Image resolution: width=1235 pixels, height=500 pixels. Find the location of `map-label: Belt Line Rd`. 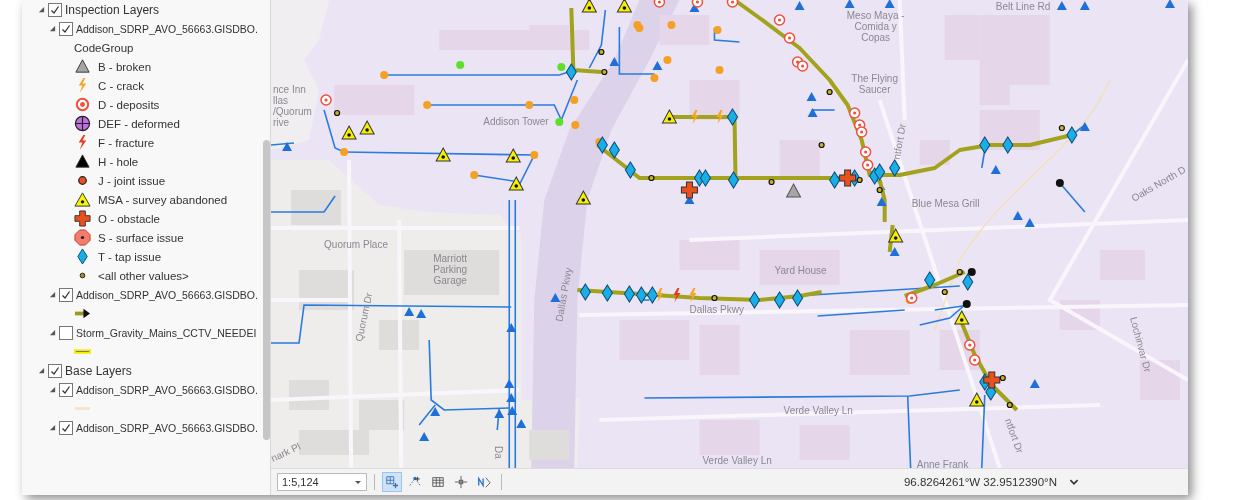

map-label: Belt Line Rd is located at coordinates (1023, 6).